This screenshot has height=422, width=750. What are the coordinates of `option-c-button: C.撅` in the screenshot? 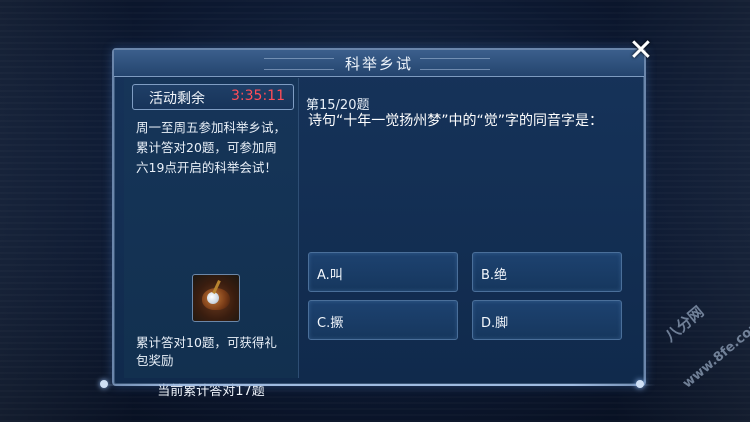 It's located at (383, 320).